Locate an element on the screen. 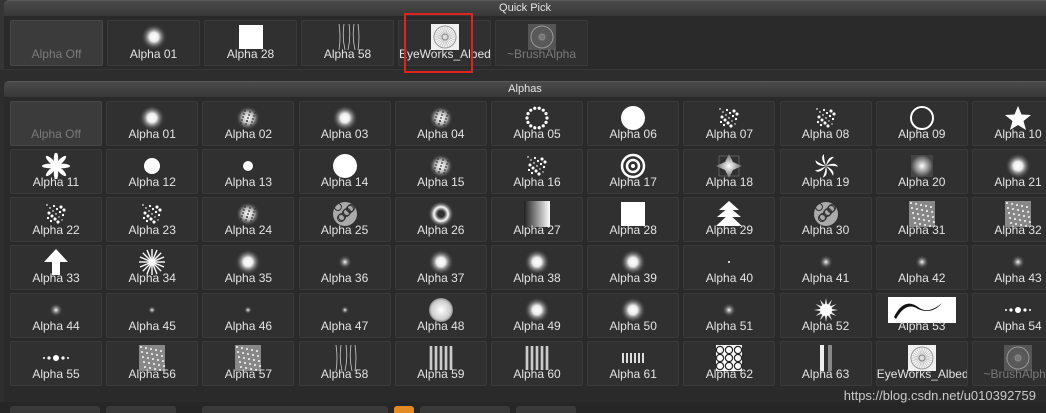  alpha-alpha-53-button: Alpha 53 is located at coordinates (921, 315).